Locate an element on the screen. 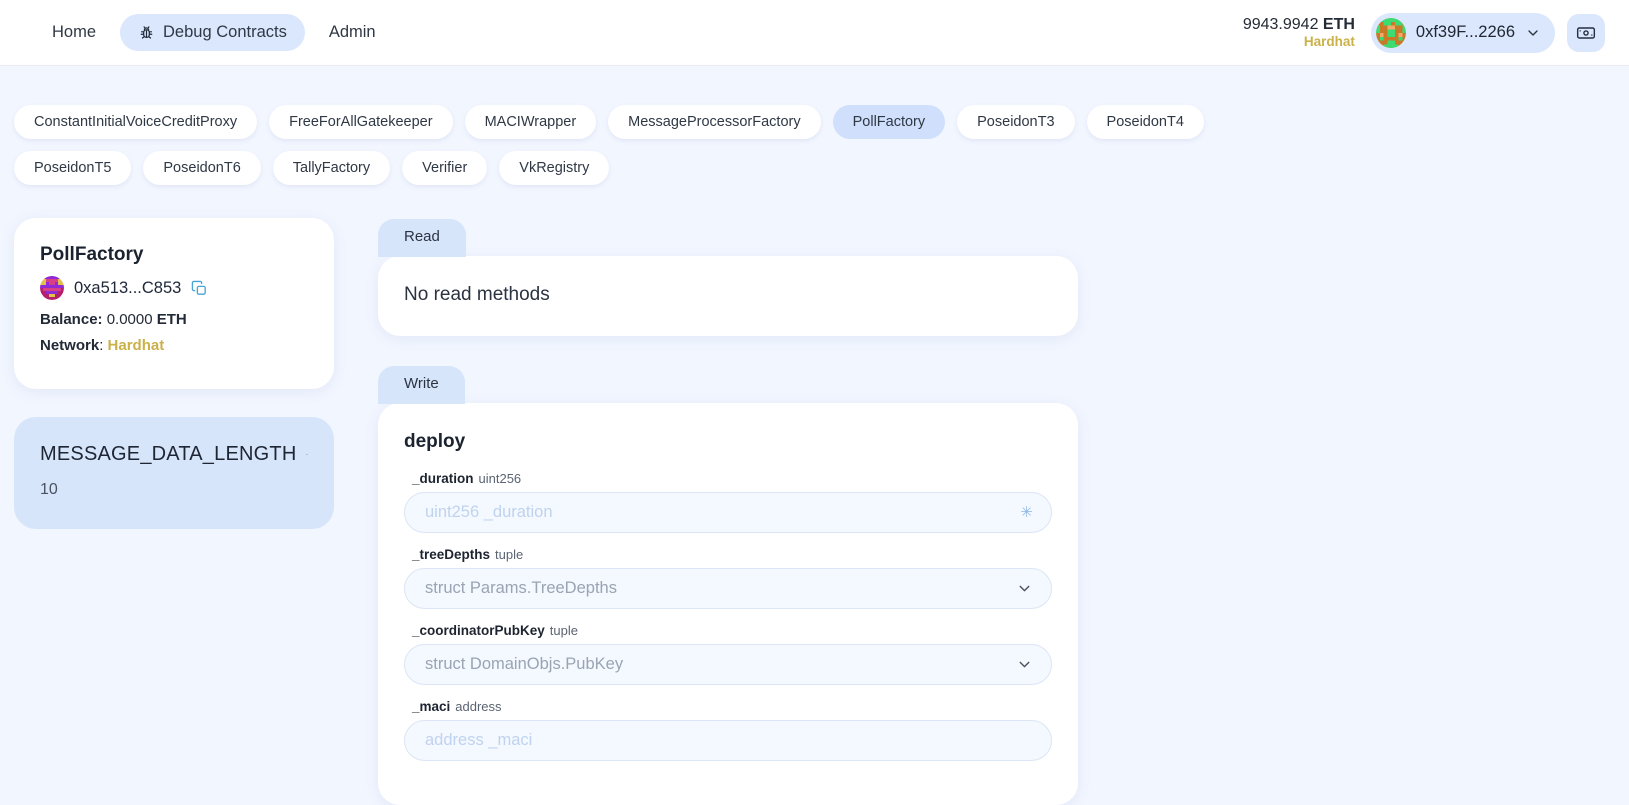 The height and width of the screenshot is (805, 1629). contract-tab-poseidont4: PoseidonT4 is located at coordinates (1145, 122).